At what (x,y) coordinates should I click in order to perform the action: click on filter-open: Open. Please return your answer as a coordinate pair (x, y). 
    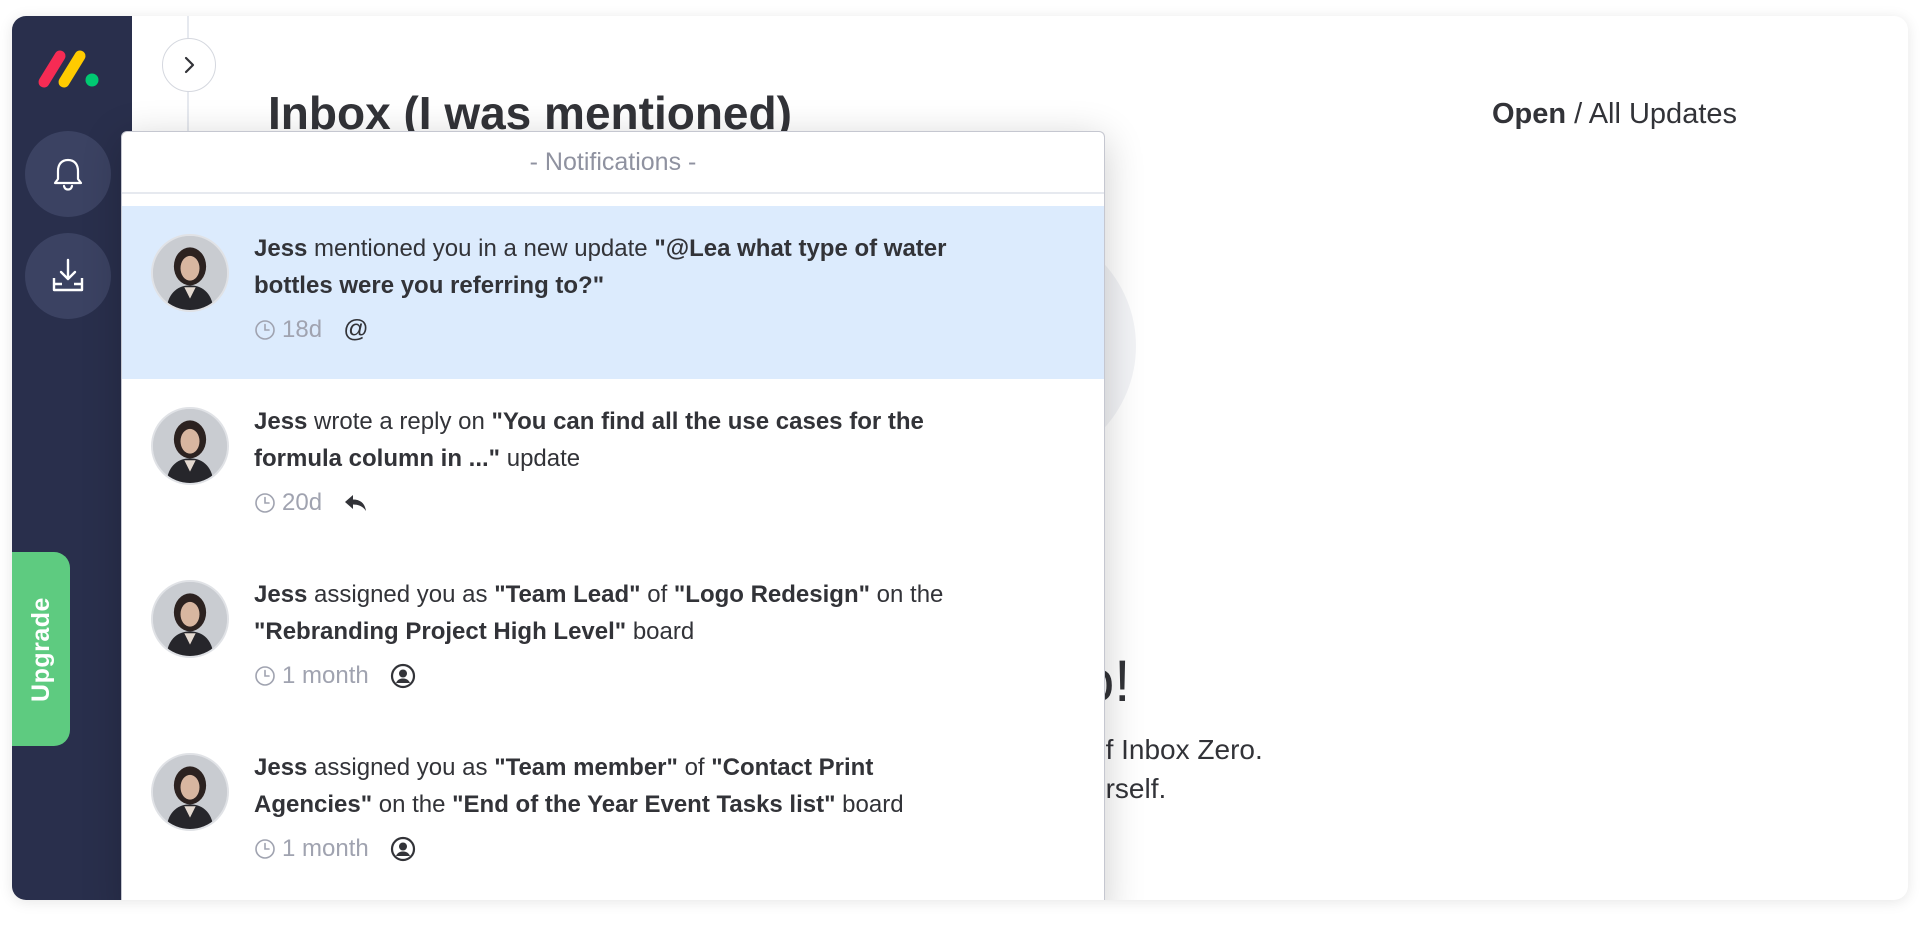
    Looking at the image, I should click on (1529, 114).